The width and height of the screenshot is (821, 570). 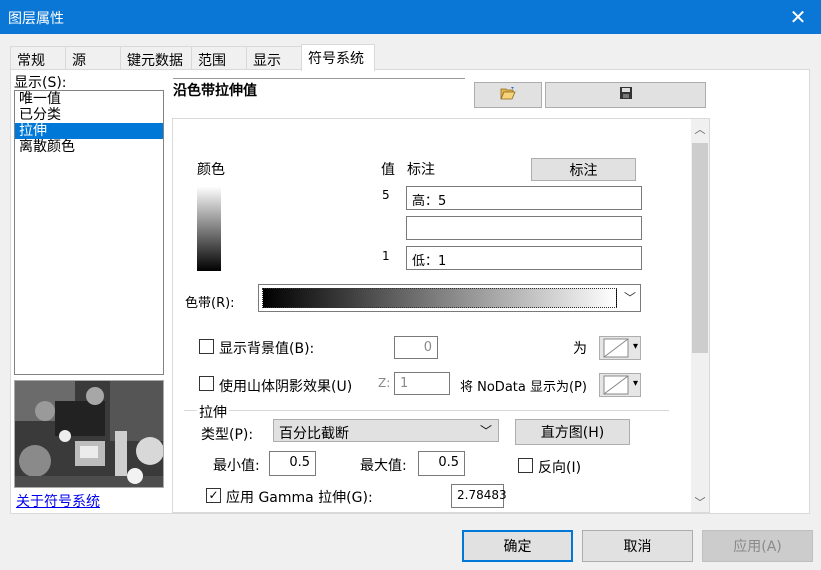 I want to click on open-button, so click(x=508, y=95).